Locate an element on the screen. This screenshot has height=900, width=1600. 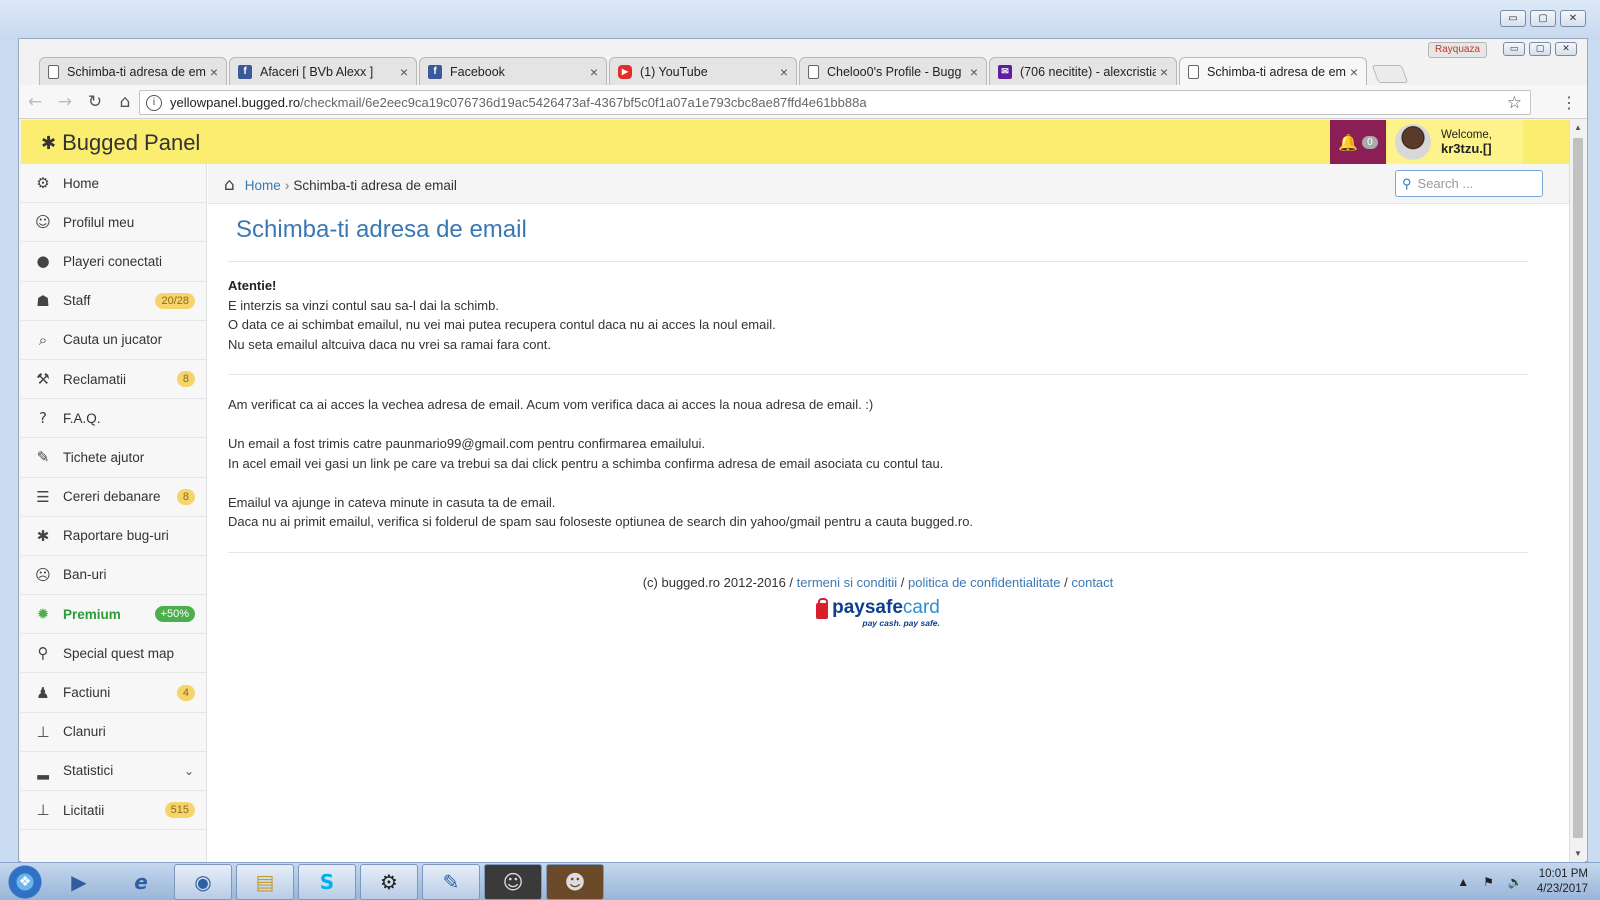
sidebar-item-cauta-un-jucator: ⌕ Cauta un jucator is located at coordinates (113, 340).